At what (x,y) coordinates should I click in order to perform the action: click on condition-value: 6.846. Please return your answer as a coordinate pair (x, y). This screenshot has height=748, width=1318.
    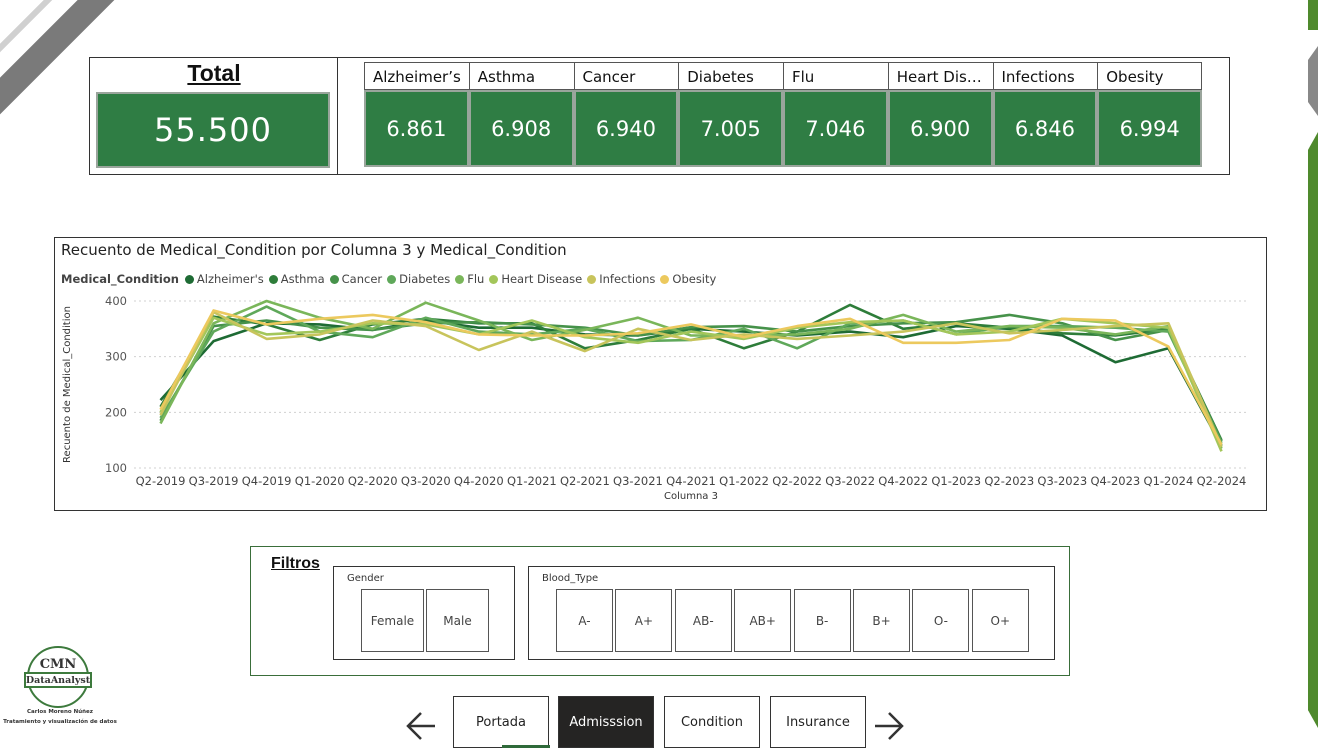
    Looking at the image, I should click on (1045, 128).